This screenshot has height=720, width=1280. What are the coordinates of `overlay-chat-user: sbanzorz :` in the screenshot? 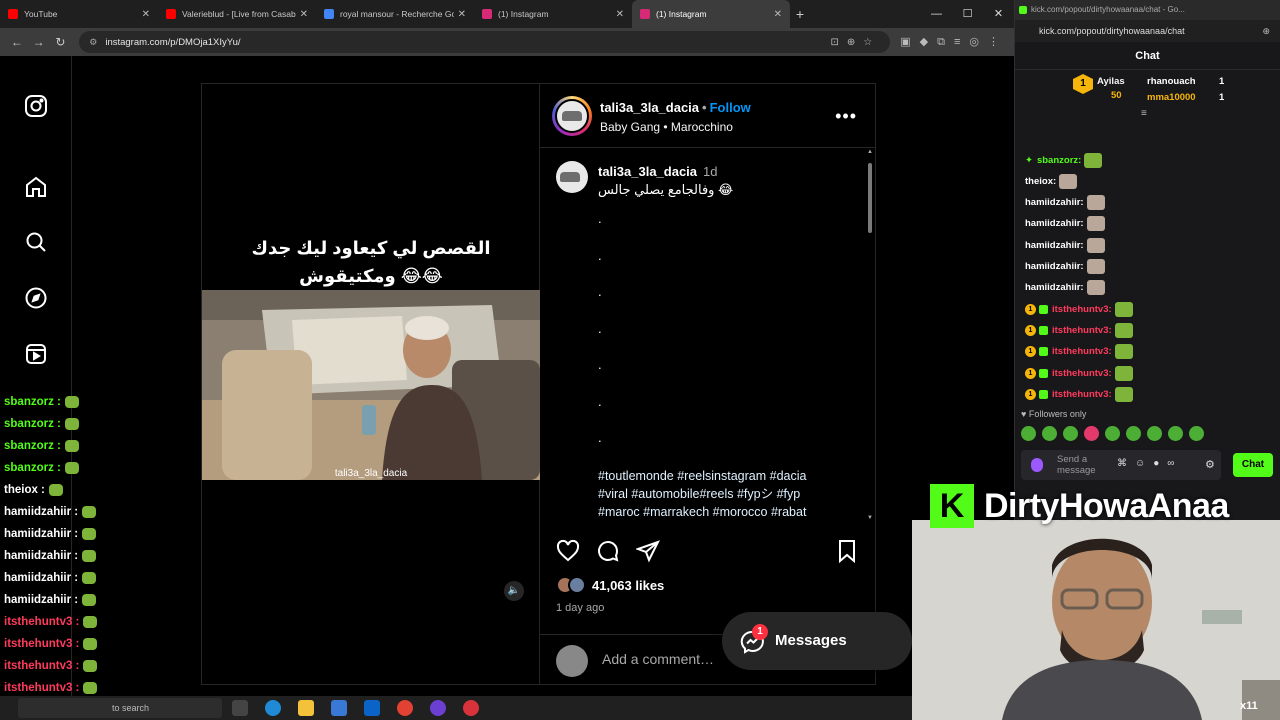 It's located at (32, 446).